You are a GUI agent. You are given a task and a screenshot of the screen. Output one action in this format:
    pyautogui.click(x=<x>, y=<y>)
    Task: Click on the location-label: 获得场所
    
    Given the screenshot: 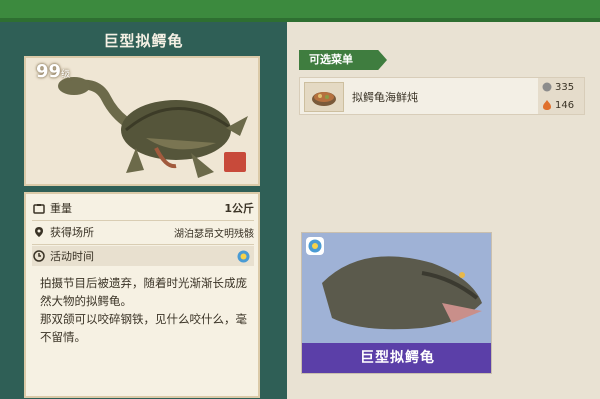 What is the action you would take?
    pyautogui.click(x=72, y=232)
    